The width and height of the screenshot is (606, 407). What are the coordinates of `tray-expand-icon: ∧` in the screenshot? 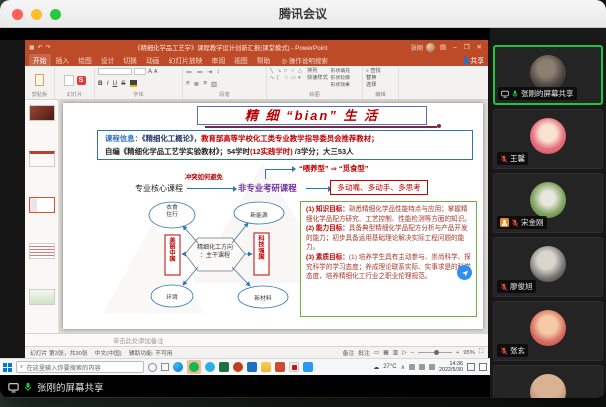 It's located at (403, 367).